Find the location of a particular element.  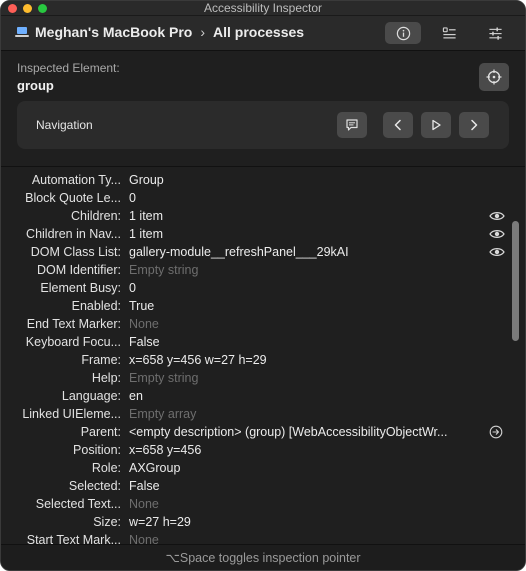

info-icon is located at coordinates (403, 33).